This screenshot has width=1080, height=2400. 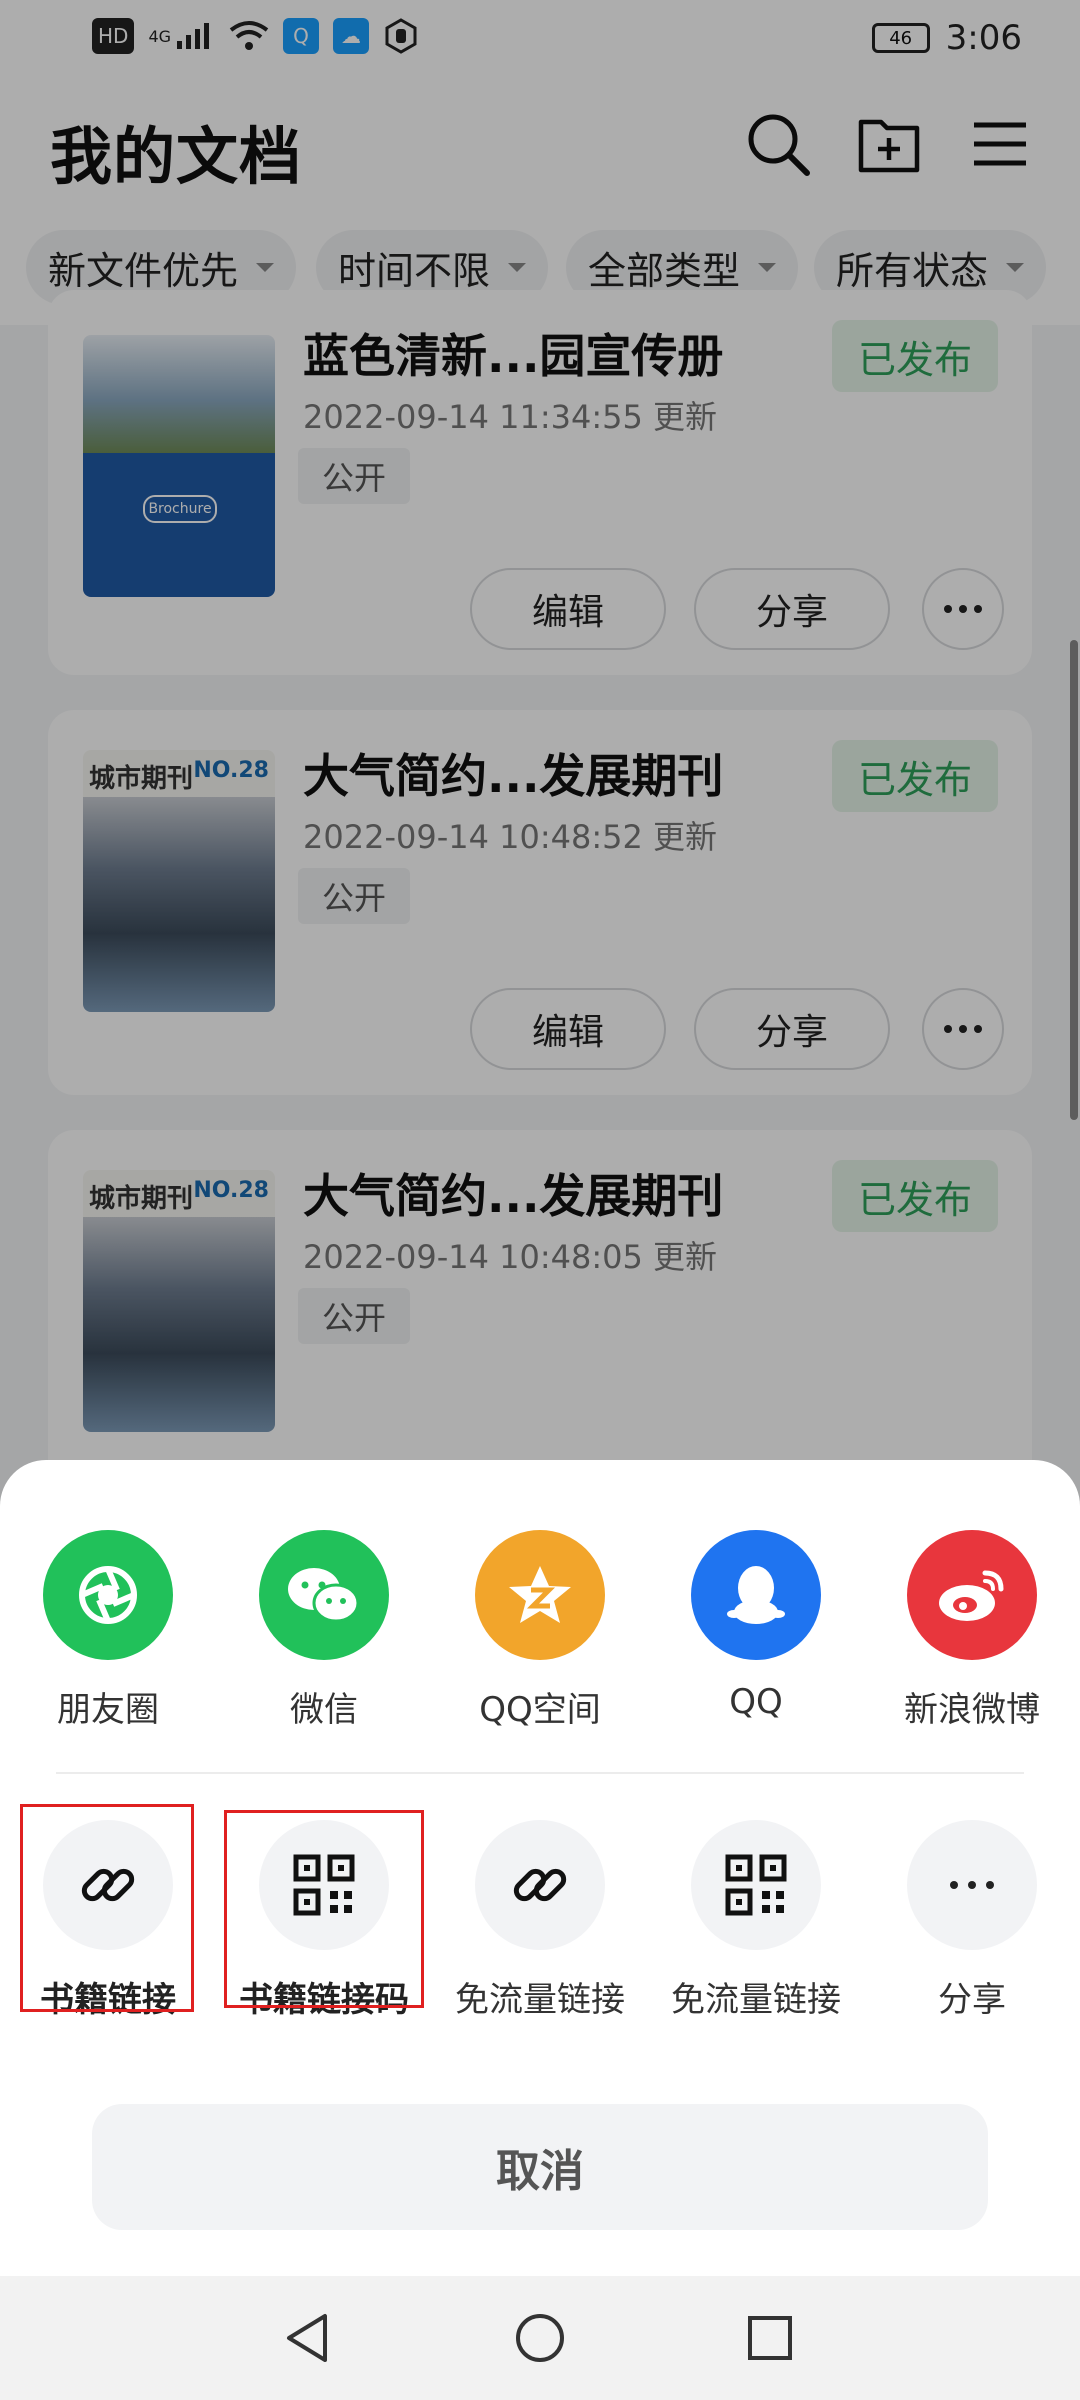 I want to click on qq-icon, so click(x=756, y=1595).